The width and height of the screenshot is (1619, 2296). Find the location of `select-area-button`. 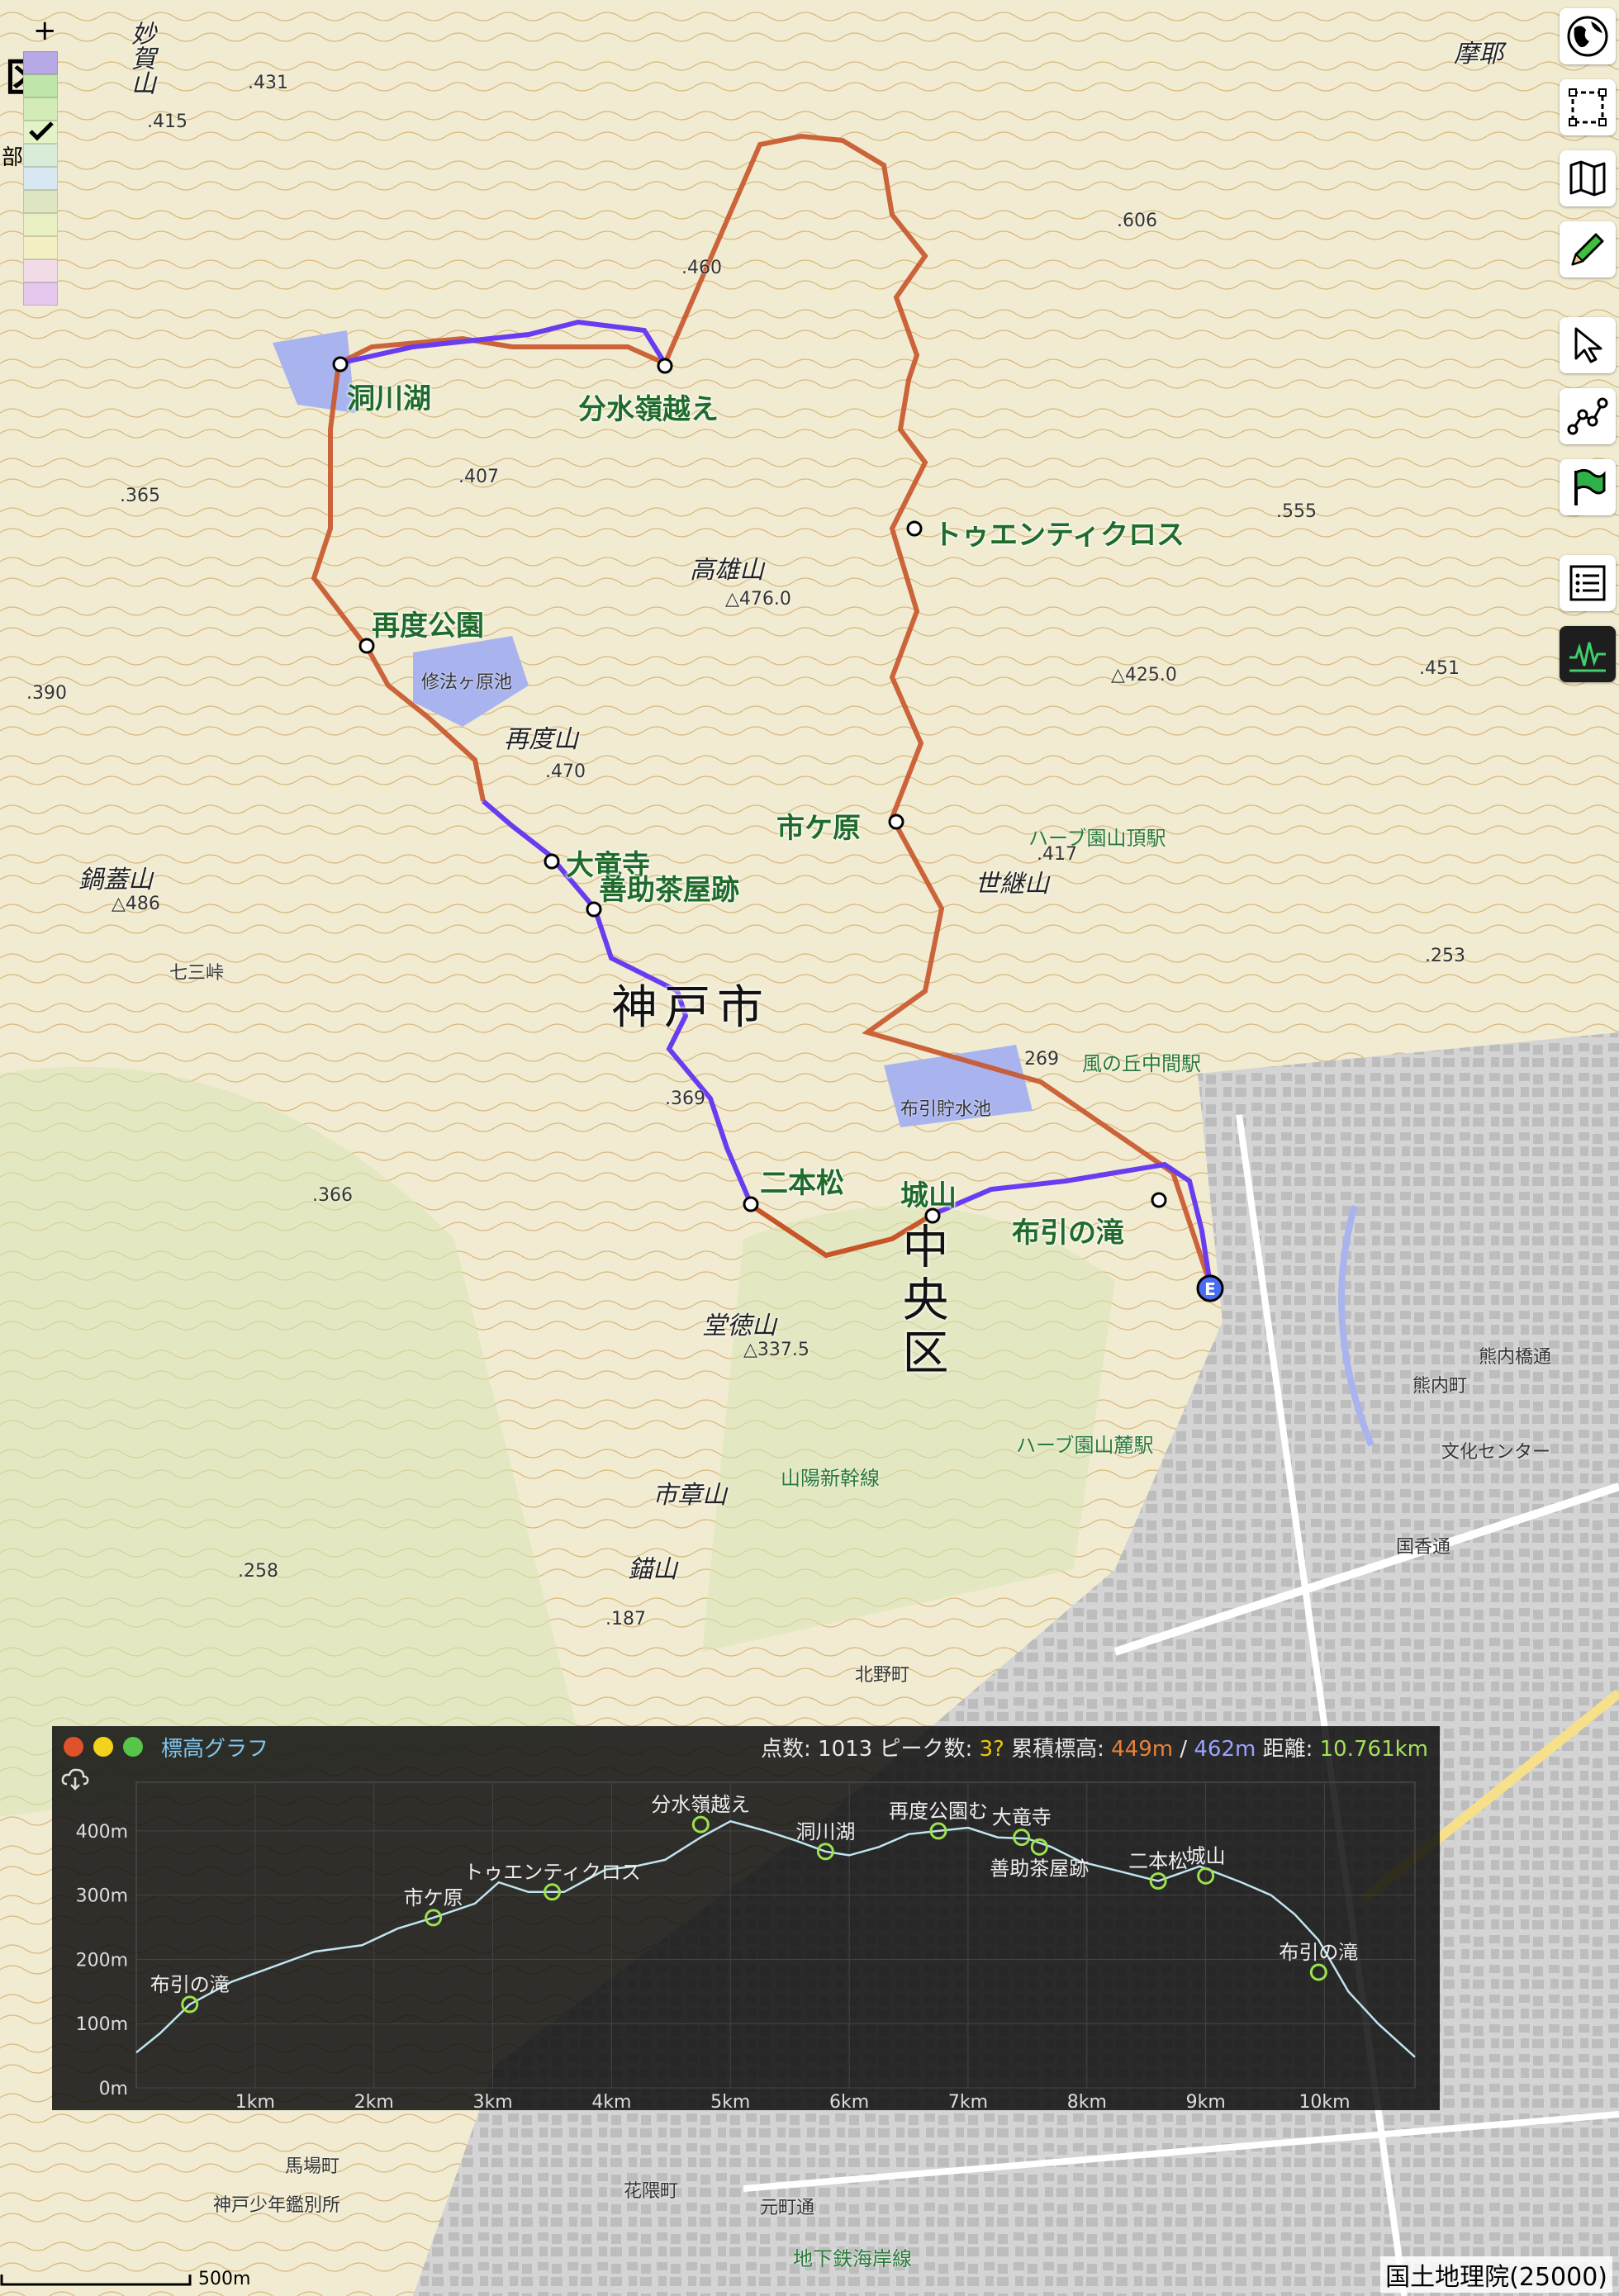

select-area-button is located at coordinates (1588, 107).